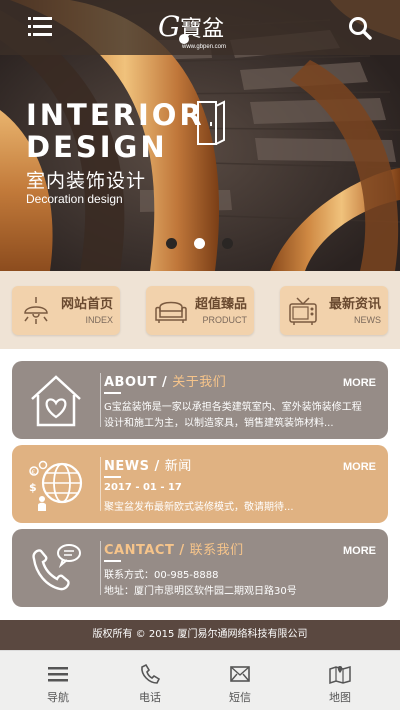 The width and height of the screenshot is (400, 710). I want to click on tab-sms-label: 短信, so click(240, 697).